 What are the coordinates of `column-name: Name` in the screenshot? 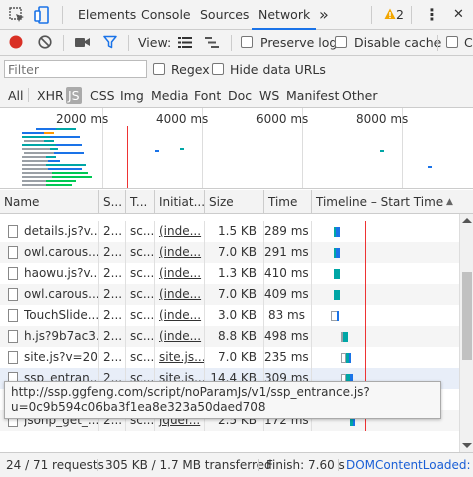 It's located at (49, 202).